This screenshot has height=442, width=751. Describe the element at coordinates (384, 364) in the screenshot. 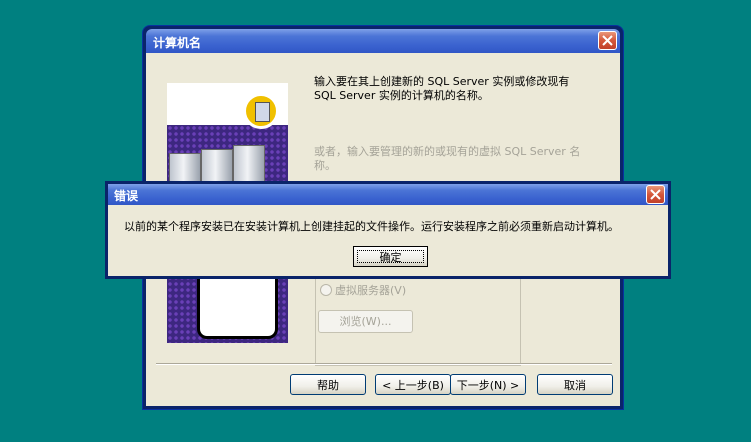

I see `divider` at that location.